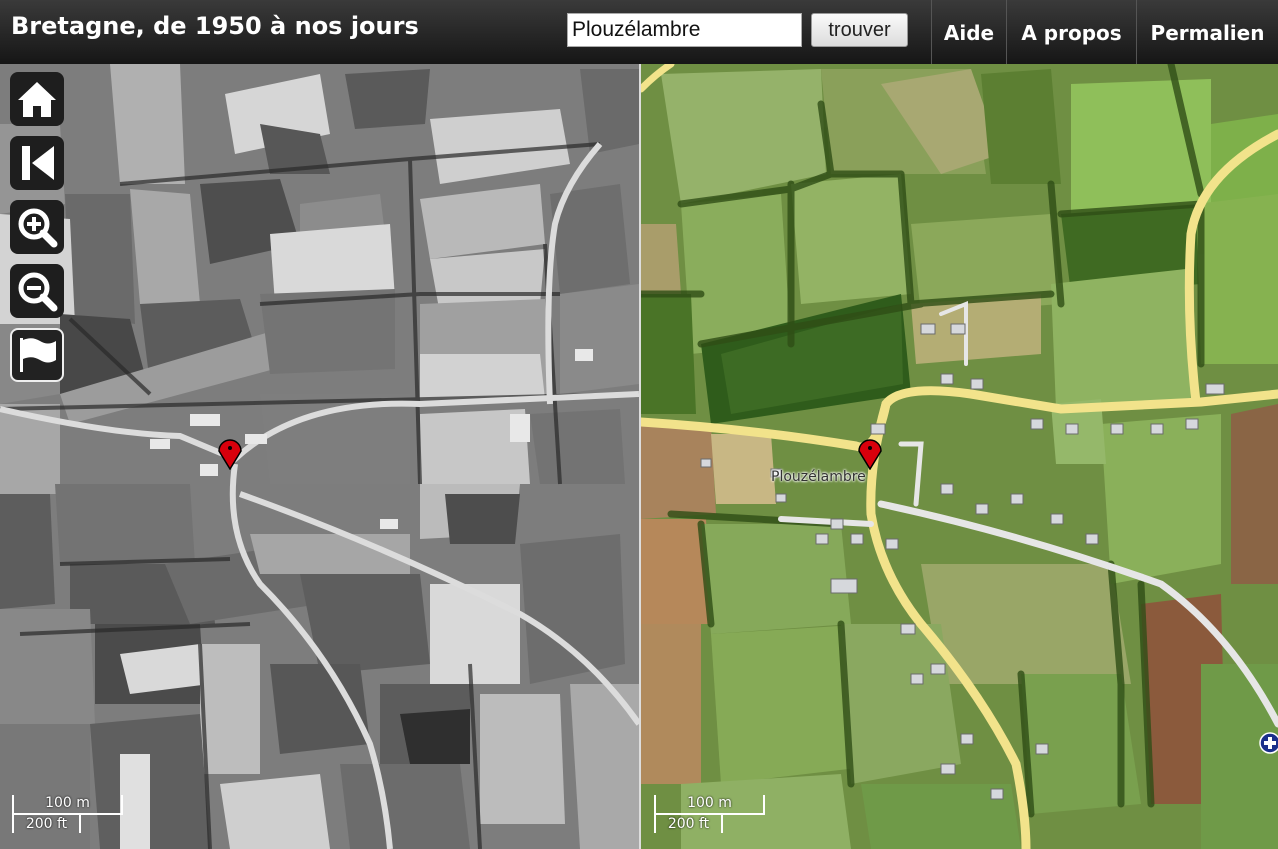  I want to click on zoom-in-icon, so click(38, 228).